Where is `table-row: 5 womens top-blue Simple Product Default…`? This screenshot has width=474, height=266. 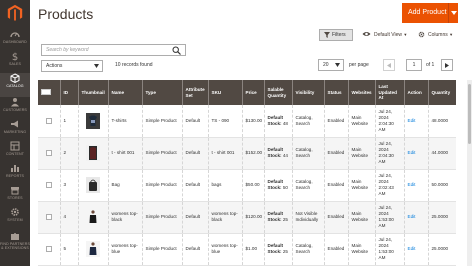
table-row: 5 womens top-blue Simple Product Default… is located at coordinates (247, 249).